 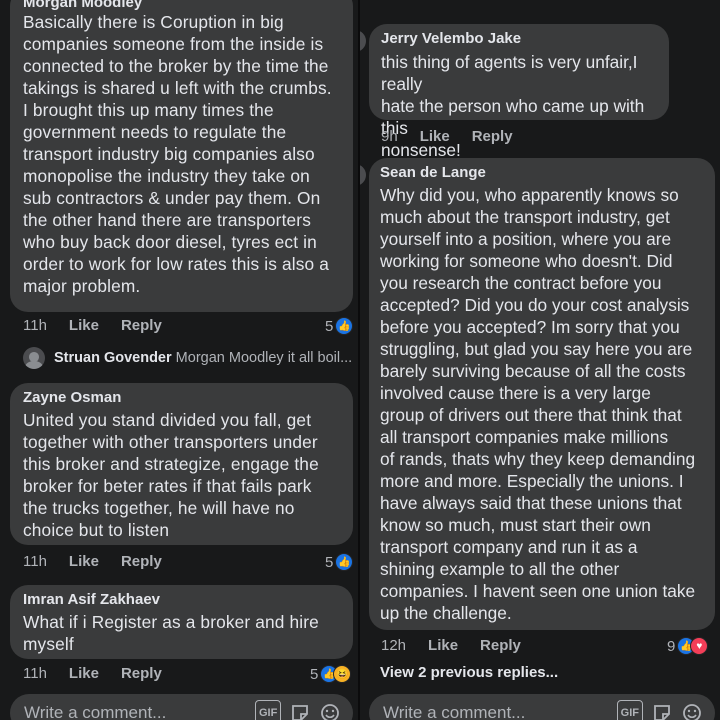 I want to click on reaction-summary: 5 👍 😆, so click(x=331, y=674).